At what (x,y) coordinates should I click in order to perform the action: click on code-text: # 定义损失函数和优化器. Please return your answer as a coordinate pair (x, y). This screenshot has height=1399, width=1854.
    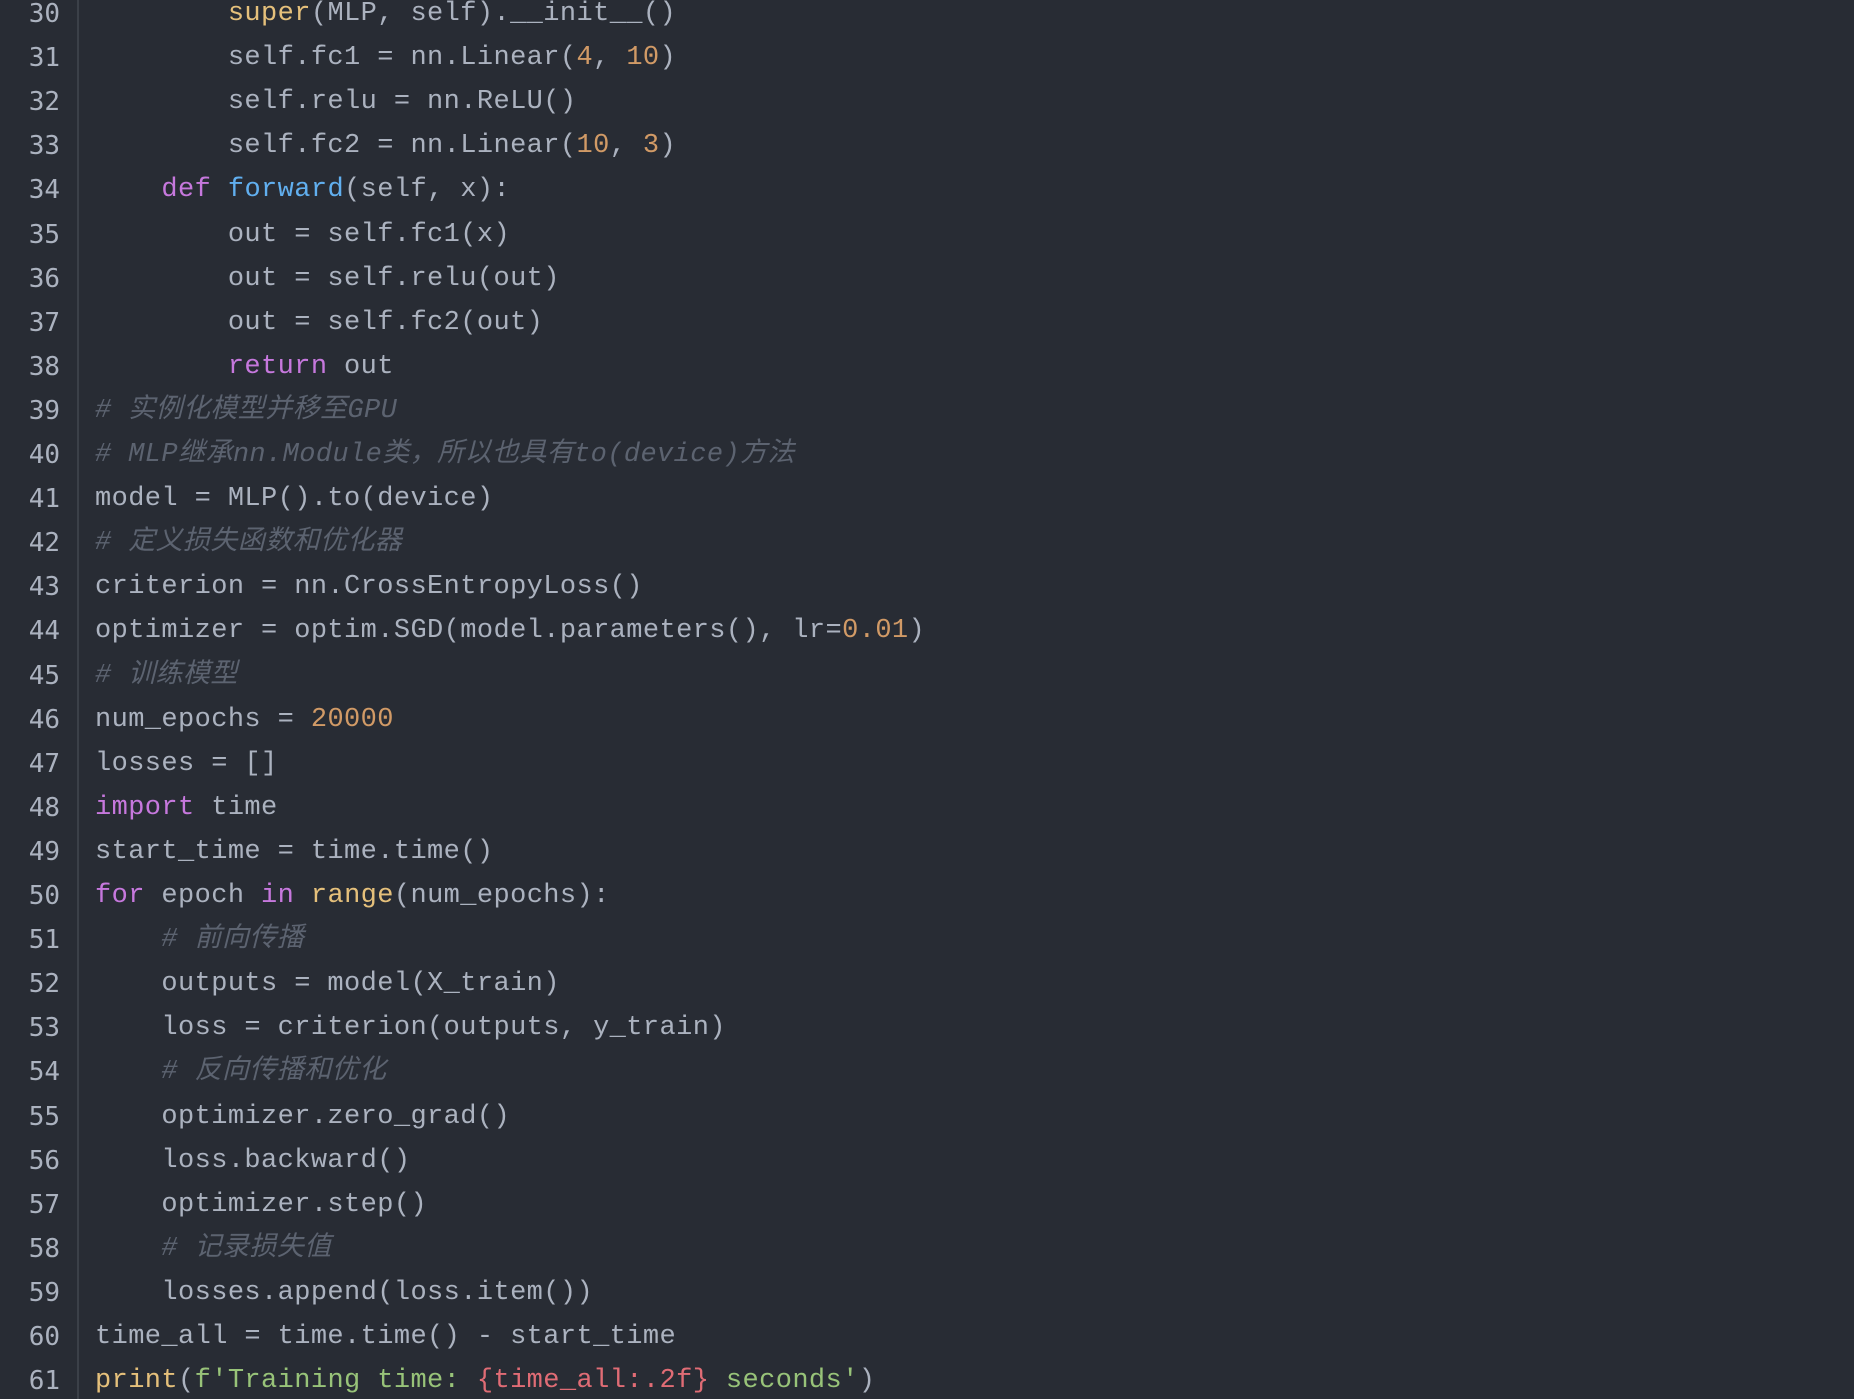
    Looking at the image, I should click on (248, 543).